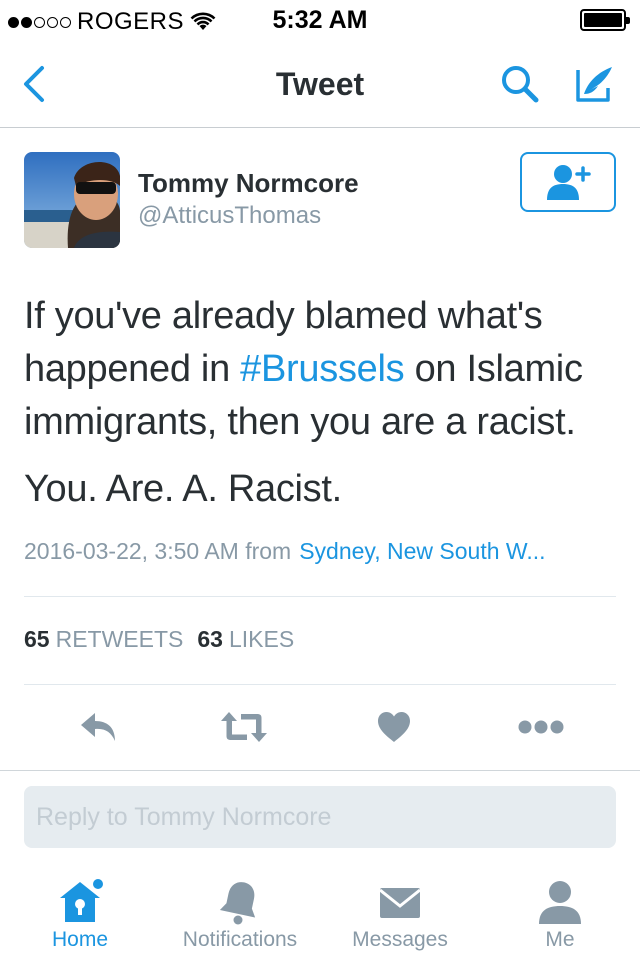 The height and width of the screenshot is (960, 640). I want to click on page-title: Tweet, so click(320, 84).